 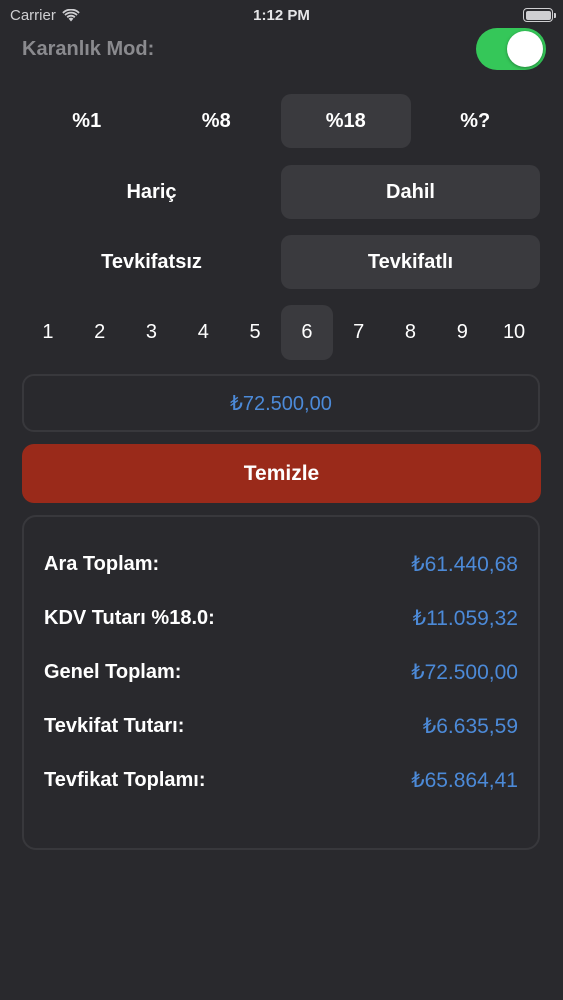 I want to click on withholding-amount-row: Tevkifat Tutarı: ₺6.635,59, so click(x=281, y=726).